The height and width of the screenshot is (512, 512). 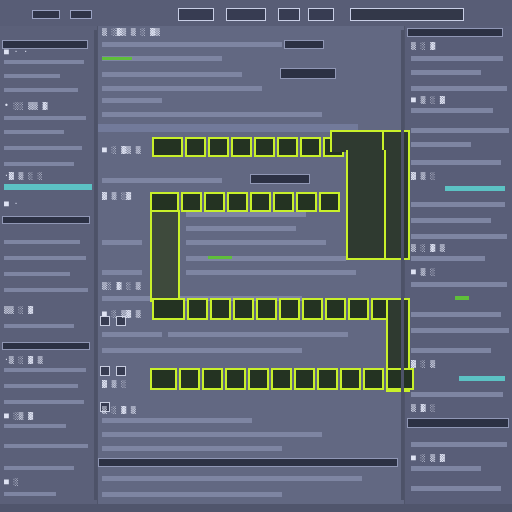 What do you see at coordinates (18, 416) in the screenshot?
I see `left-text-line: ■ ░▒ ▓` at bounding box center [18, 416].